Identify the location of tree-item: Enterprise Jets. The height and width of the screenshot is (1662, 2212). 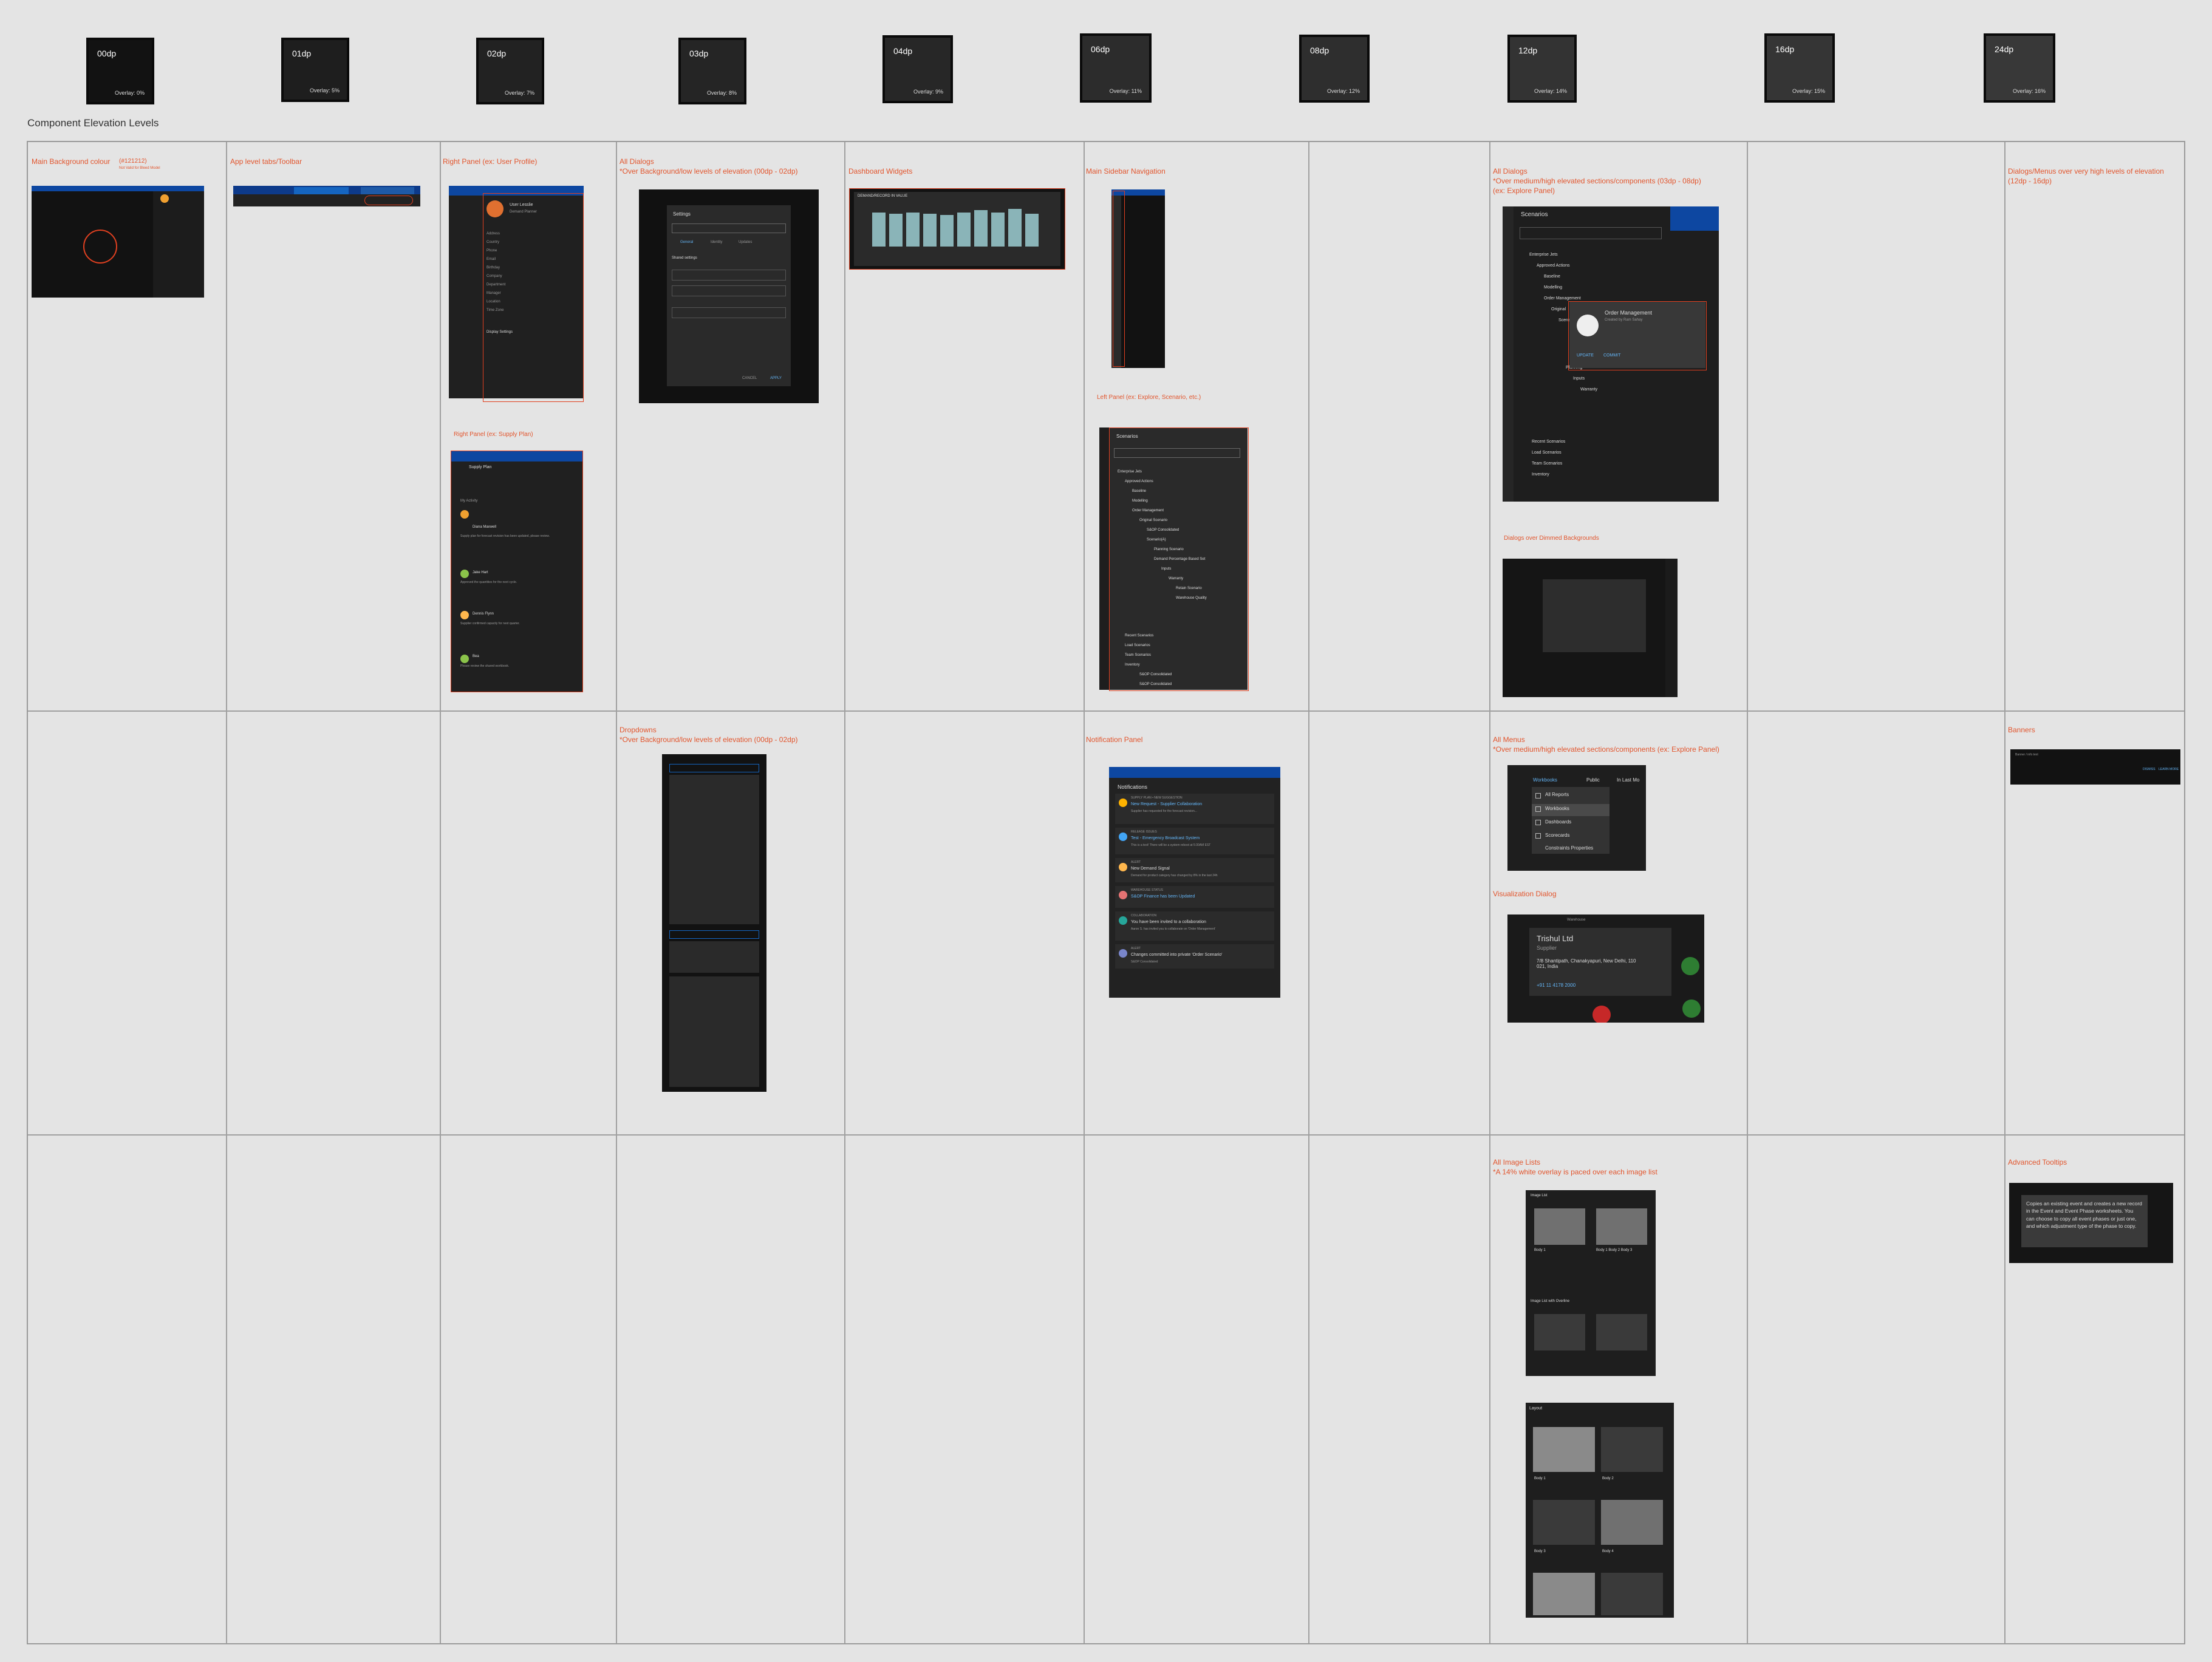
(1543, 255).